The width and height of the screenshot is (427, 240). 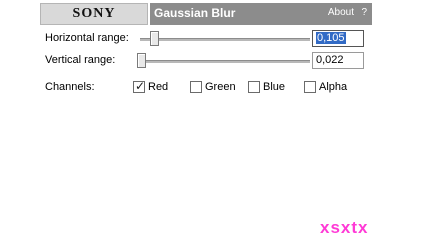 What do you see at coordinates (196, 87) in the screenshot?
I see `green-checkbox` at bounding box center [196, 87].